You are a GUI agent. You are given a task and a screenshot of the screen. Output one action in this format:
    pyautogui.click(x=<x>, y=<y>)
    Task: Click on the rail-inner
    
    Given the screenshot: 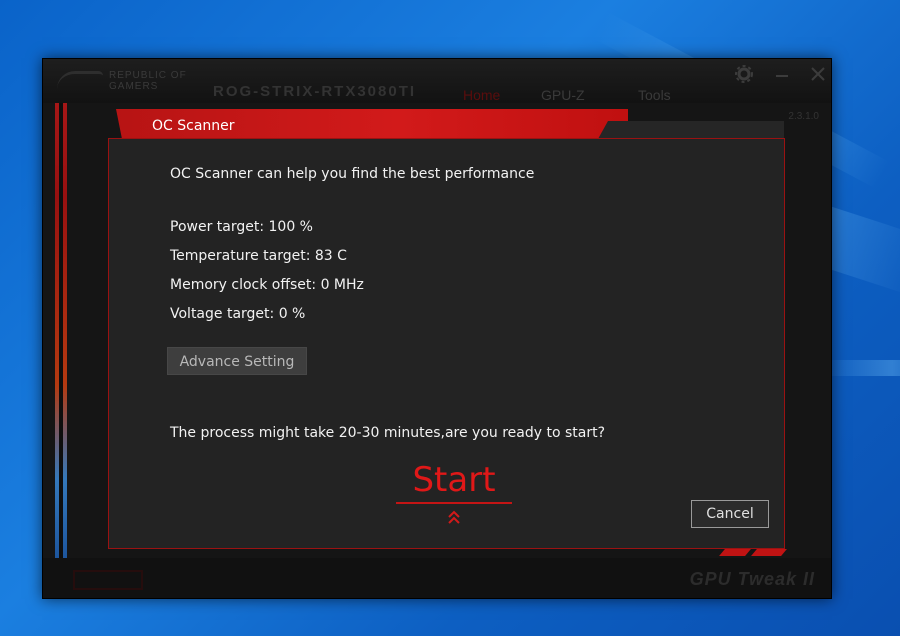 What is the action you would take?
    pyautogui.click(x=61, y=338)
    